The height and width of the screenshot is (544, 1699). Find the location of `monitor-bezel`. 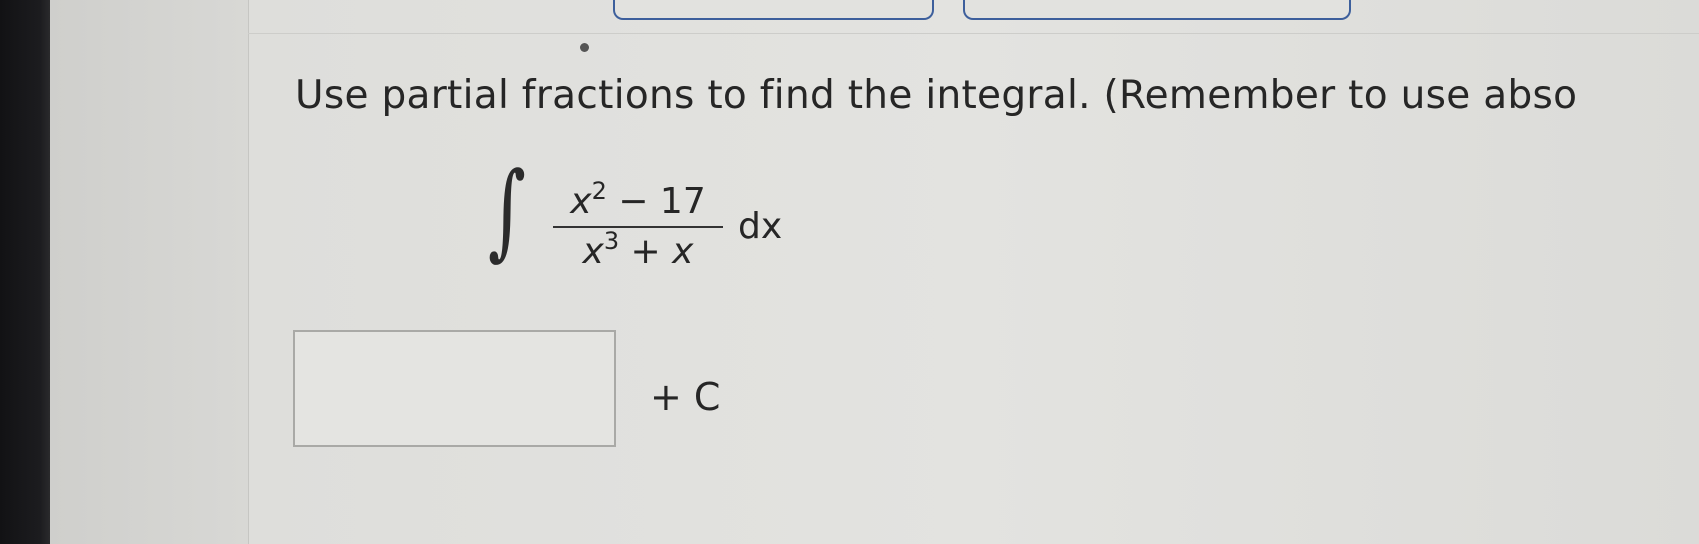

monitor-bezel is located at coordinates (25, 272).